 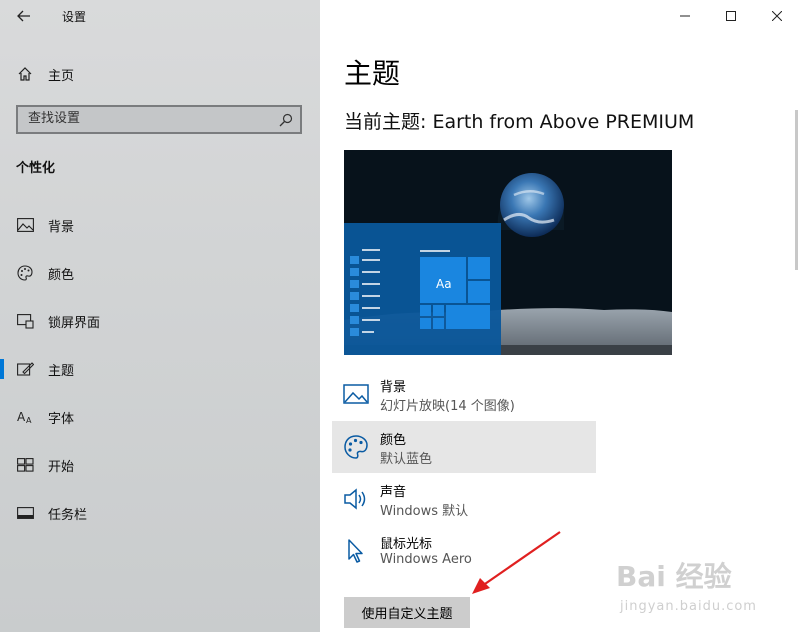 I want to click on maximize-icon, so click(x=731, y=16).